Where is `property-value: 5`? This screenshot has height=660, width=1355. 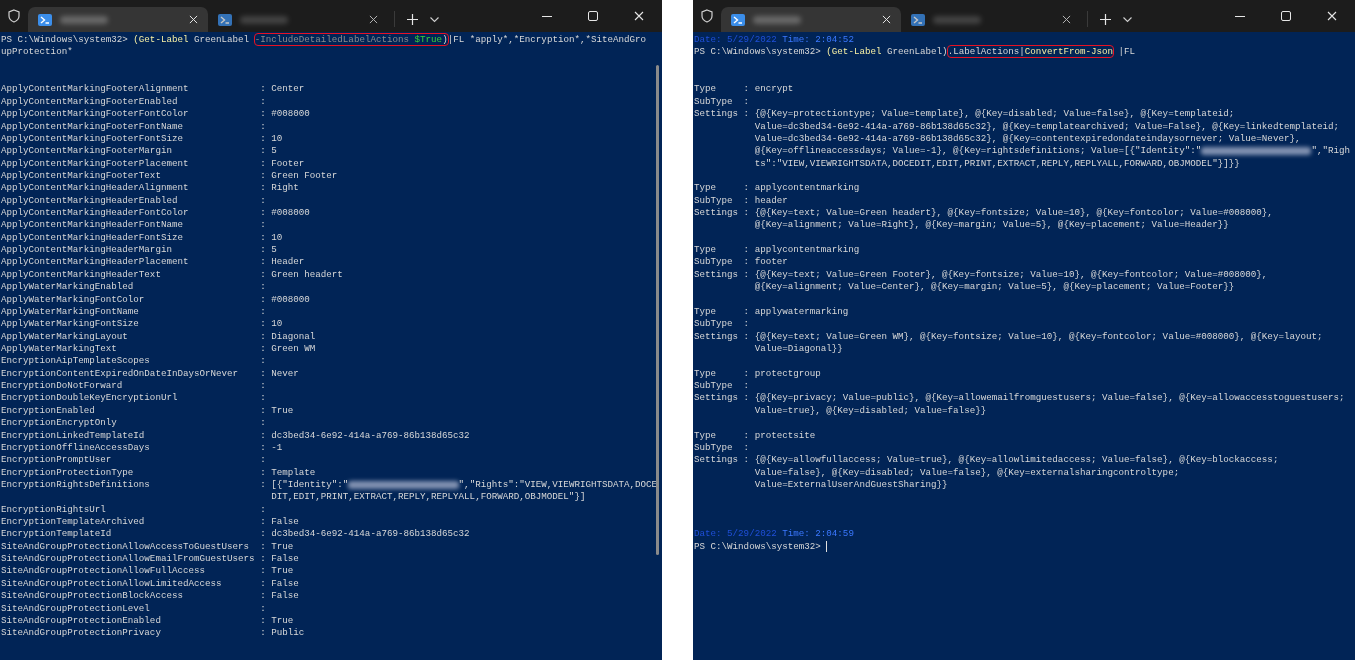 property-value: 5 is located at coordinates (274, 151).